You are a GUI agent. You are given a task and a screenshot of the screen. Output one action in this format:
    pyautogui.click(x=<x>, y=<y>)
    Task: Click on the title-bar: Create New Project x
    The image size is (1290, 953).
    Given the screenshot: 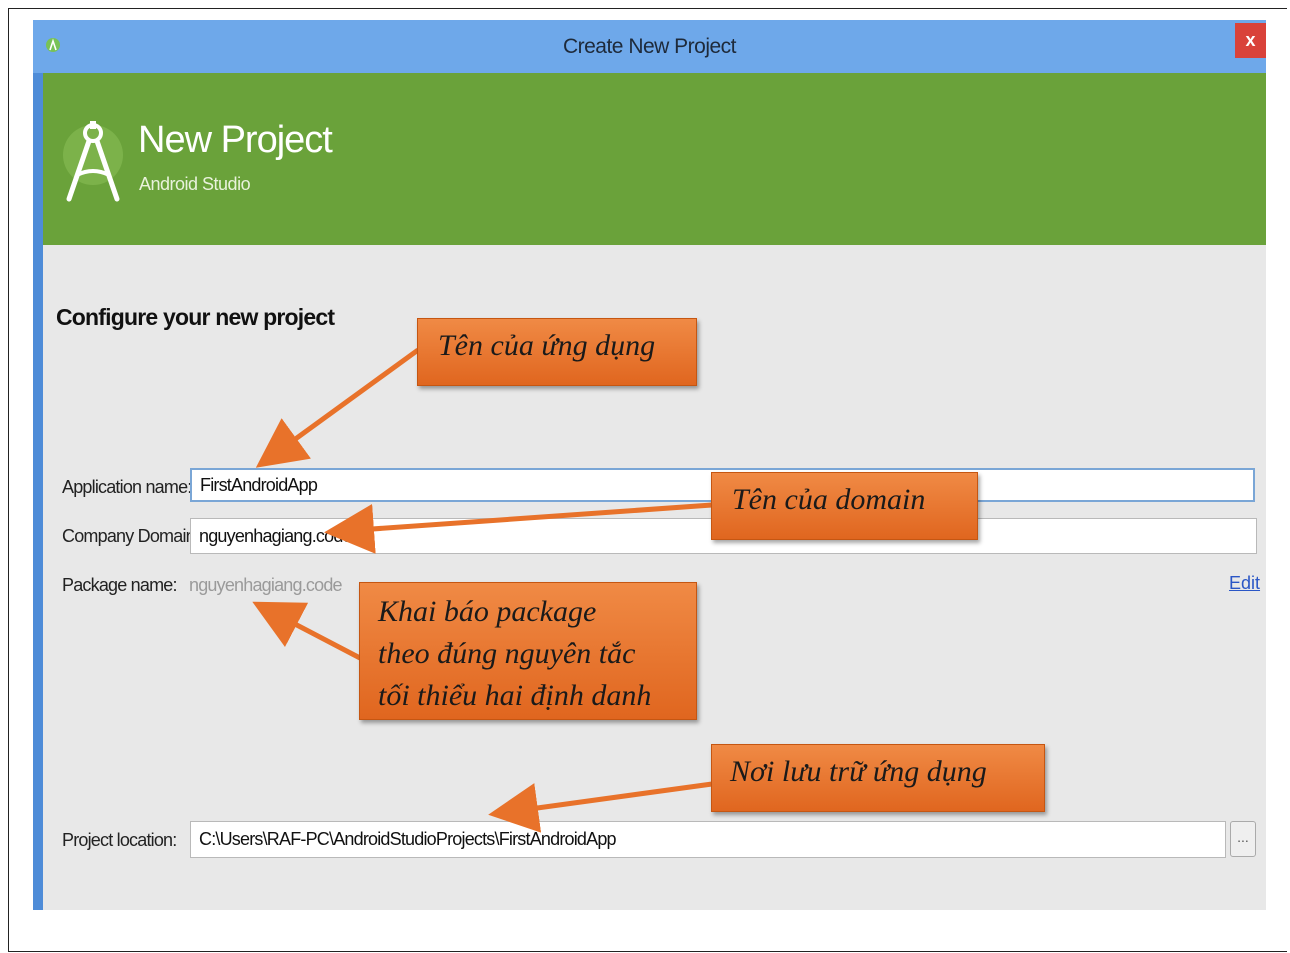 What is the action you would take?
    pyautogui.click(x=649, y=46)
    